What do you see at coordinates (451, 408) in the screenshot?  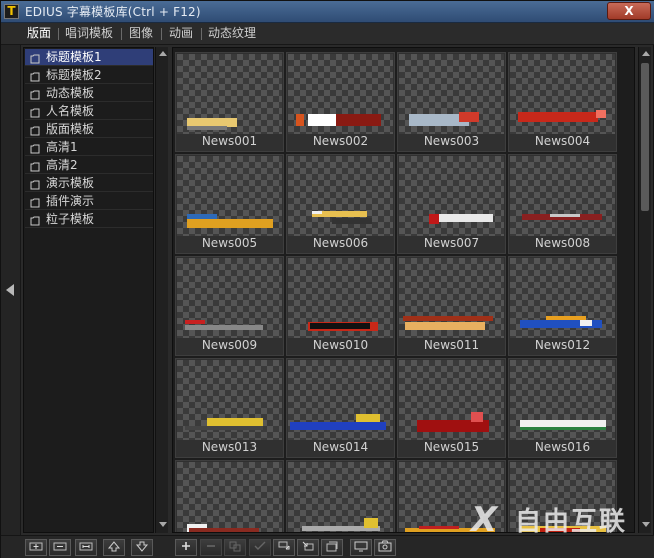 I see `template-tile: News015` at bounding box center [451, 408].